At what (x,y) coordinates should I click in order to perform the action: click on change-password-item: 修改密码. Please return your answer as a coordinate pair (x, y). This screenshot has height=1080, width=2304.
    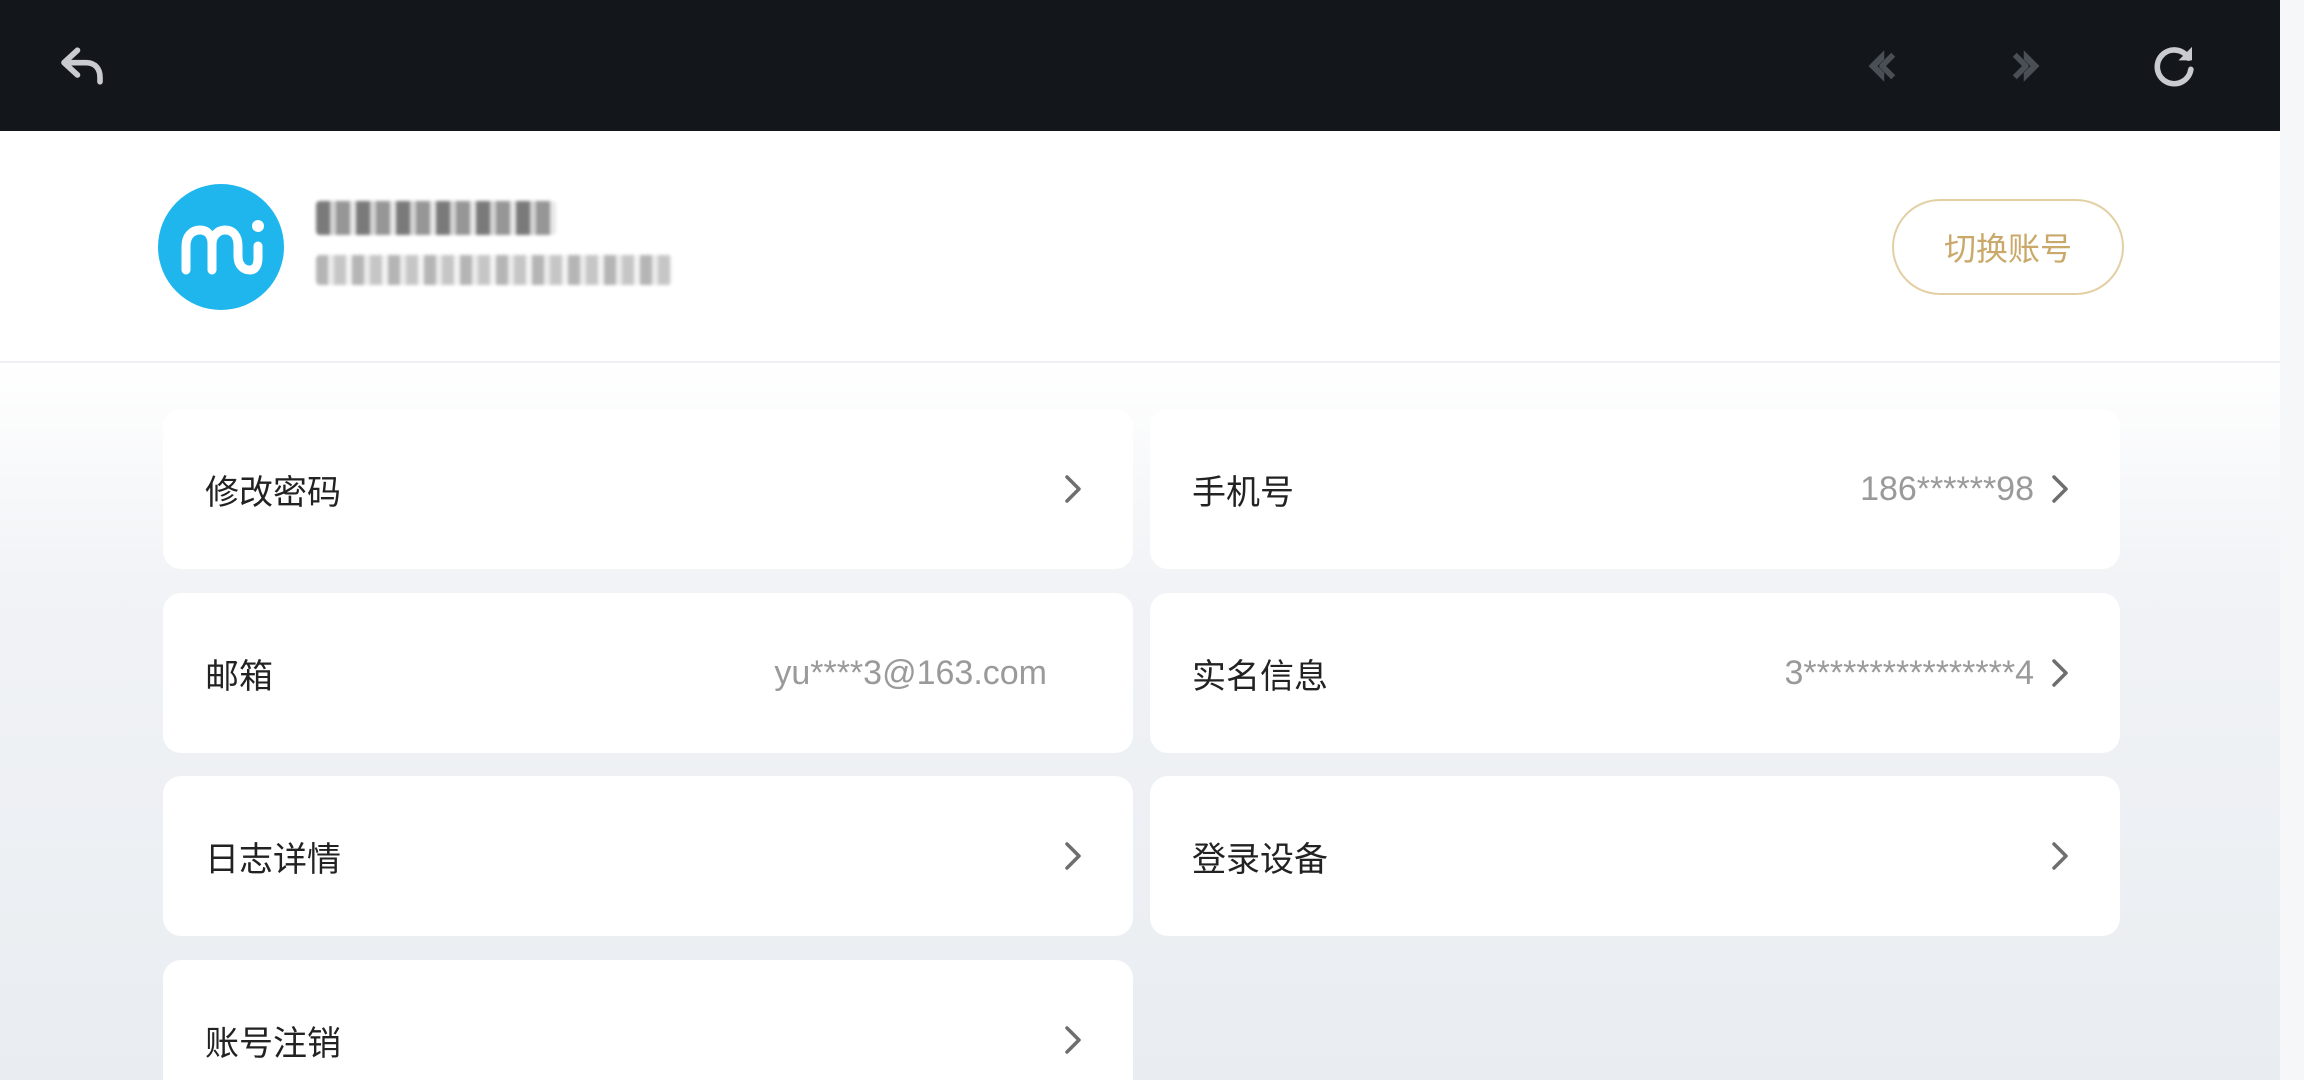
    Looking at the image, I should click on (648, 489).